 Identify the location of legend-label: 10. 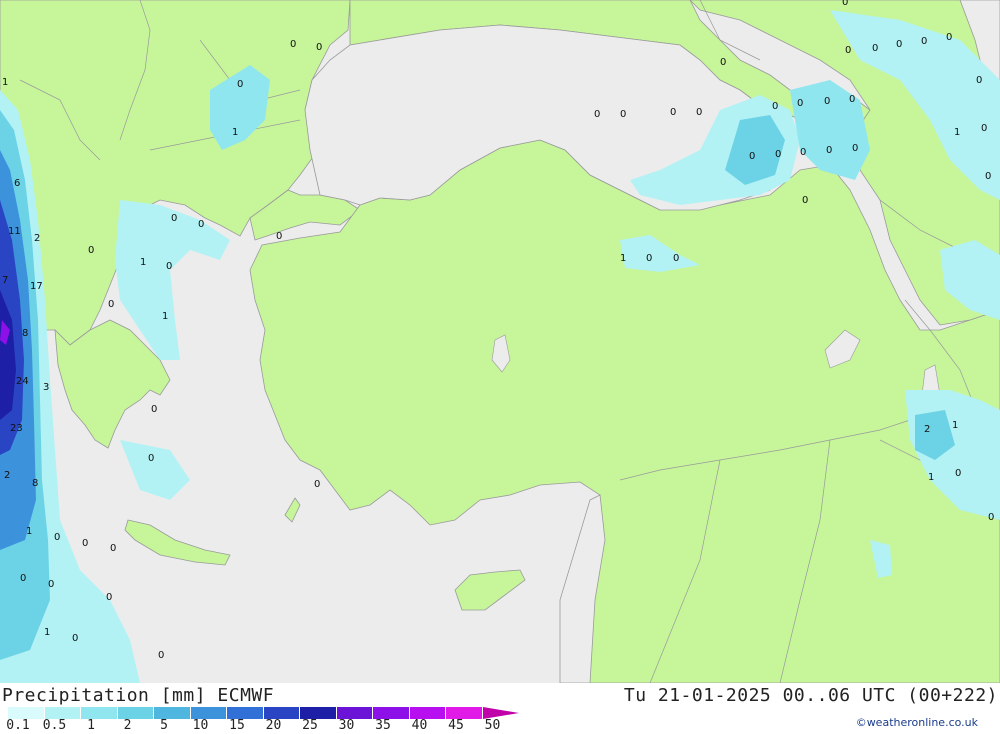
(200, 725).